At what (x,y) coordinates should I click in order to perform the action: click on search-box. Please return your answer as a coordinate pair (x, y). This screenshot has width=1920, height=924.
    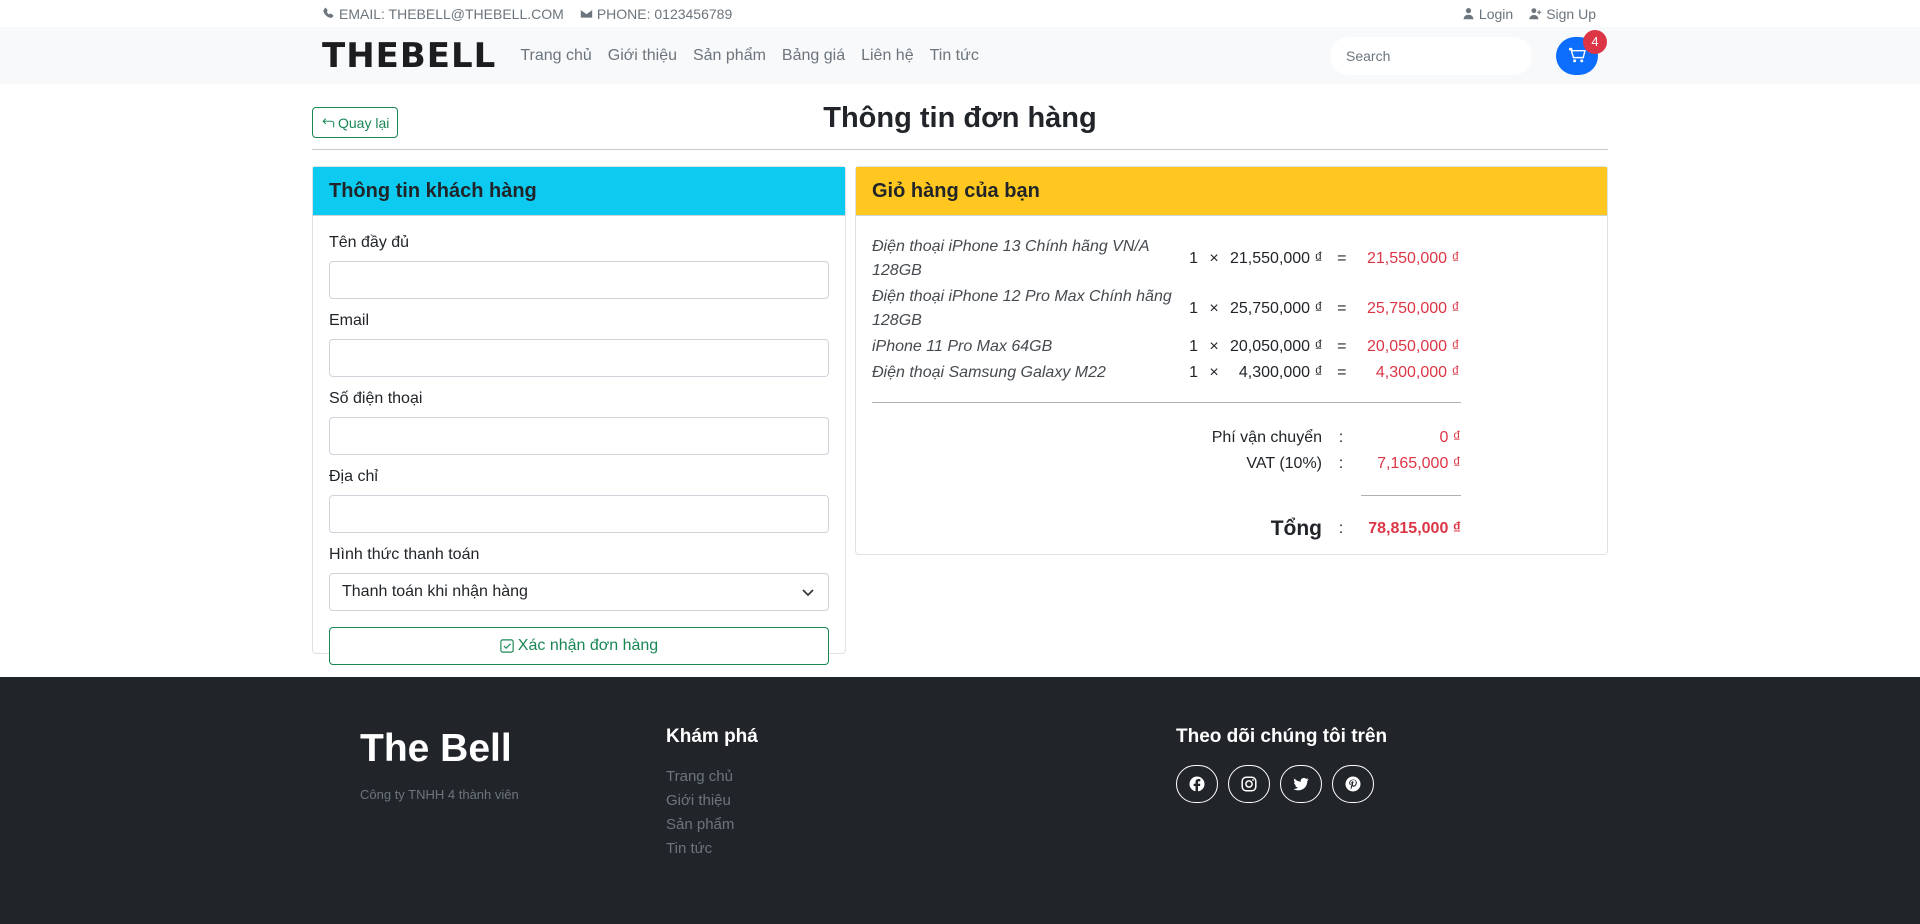
    Looking at the image, I should click on (1431, 55).